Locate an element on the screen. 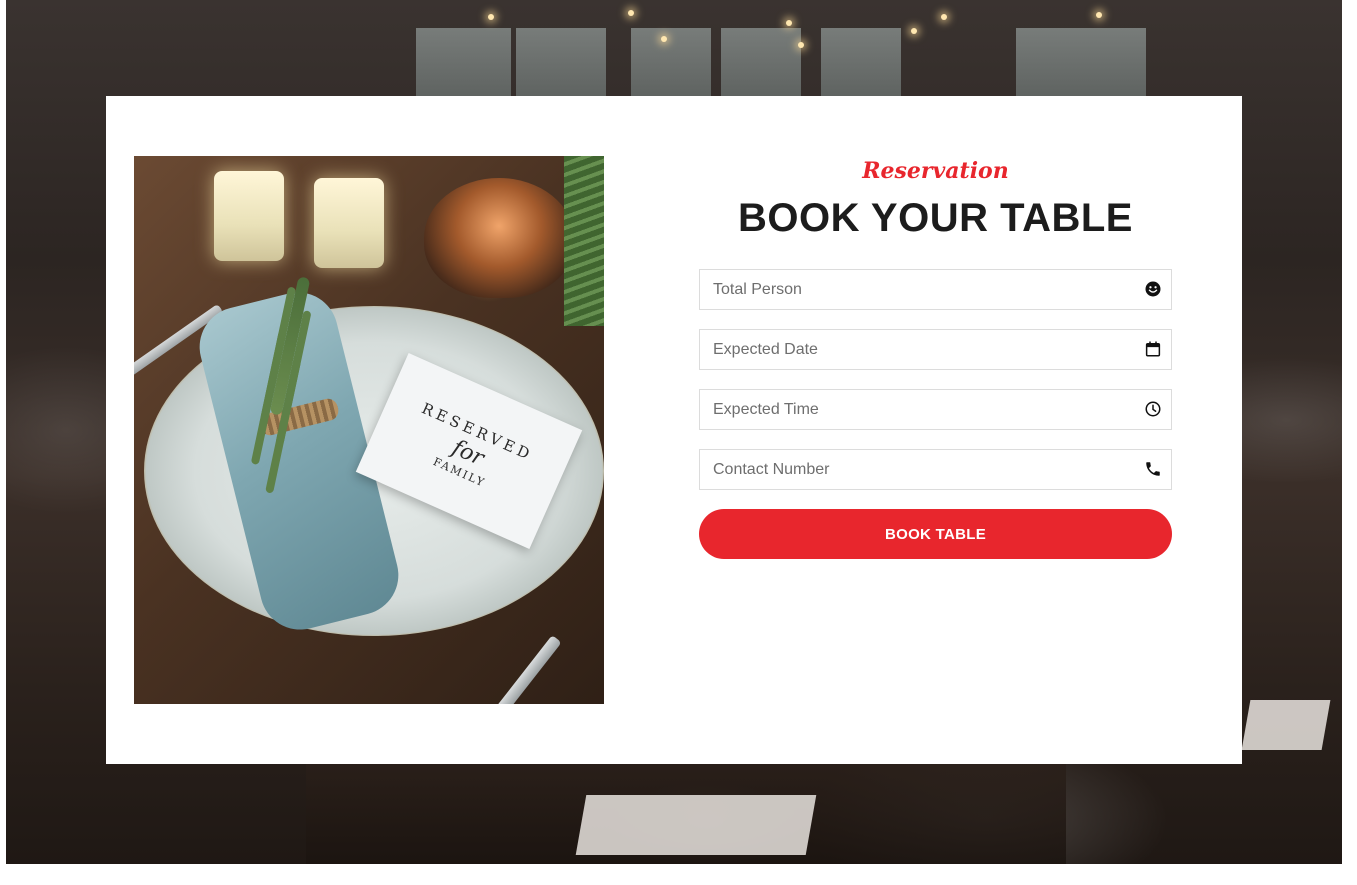 The height and width of the screenshot is (885, 1357). book-table-button: BOOK TABLE is located at coordinates (935, 534).